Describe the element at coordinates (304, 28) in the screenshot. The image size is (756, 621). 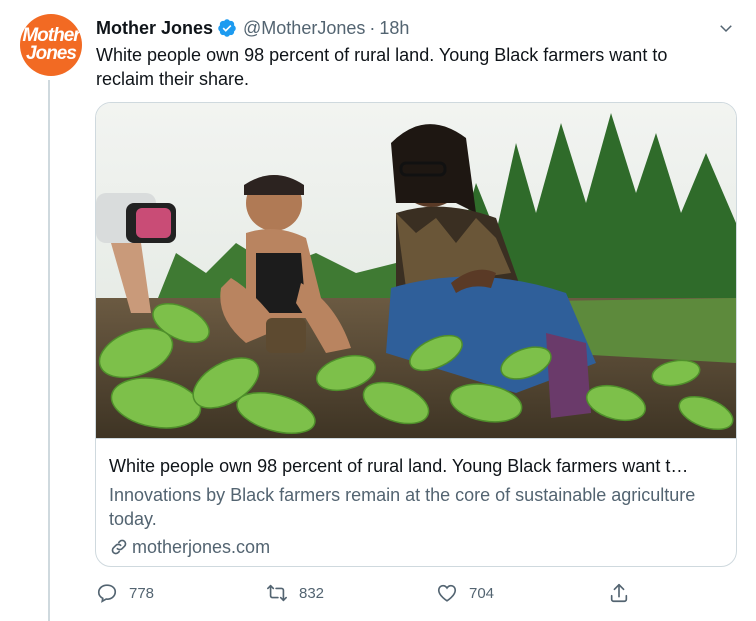
I see `author-handle: @MotherJones` at that location.